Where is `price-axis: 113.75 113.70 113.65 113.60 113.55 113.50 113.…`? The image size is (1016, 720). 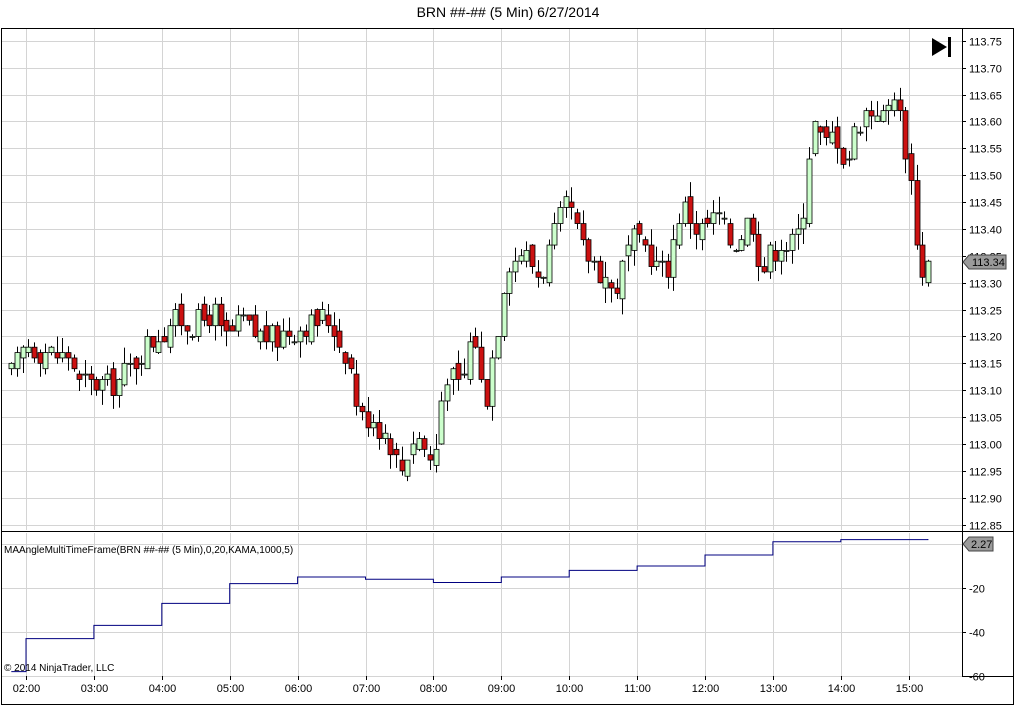
price-axis: 113.75 113.70 113.65 113.60 113.55 113.50 113.… is located at coordinates (982, 285).